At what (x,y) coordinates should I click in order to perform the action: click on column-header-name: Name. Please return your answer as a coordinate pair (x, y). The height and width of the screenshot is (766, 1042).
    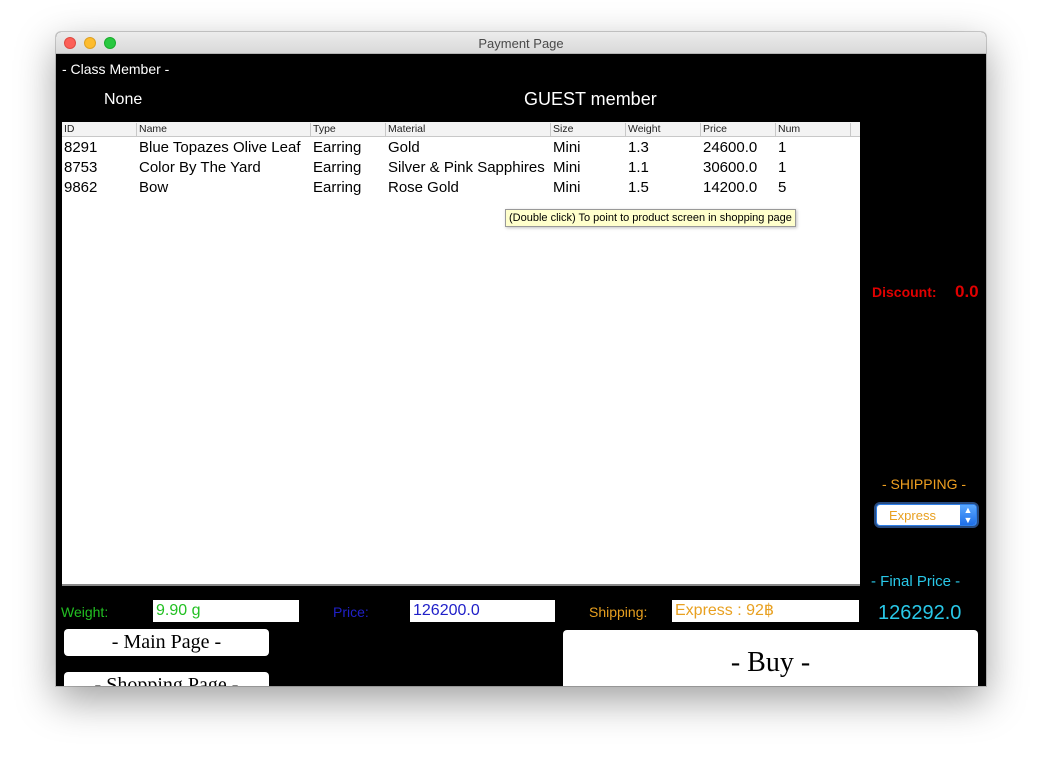
    Looking at the image, I should click on (224, 129).